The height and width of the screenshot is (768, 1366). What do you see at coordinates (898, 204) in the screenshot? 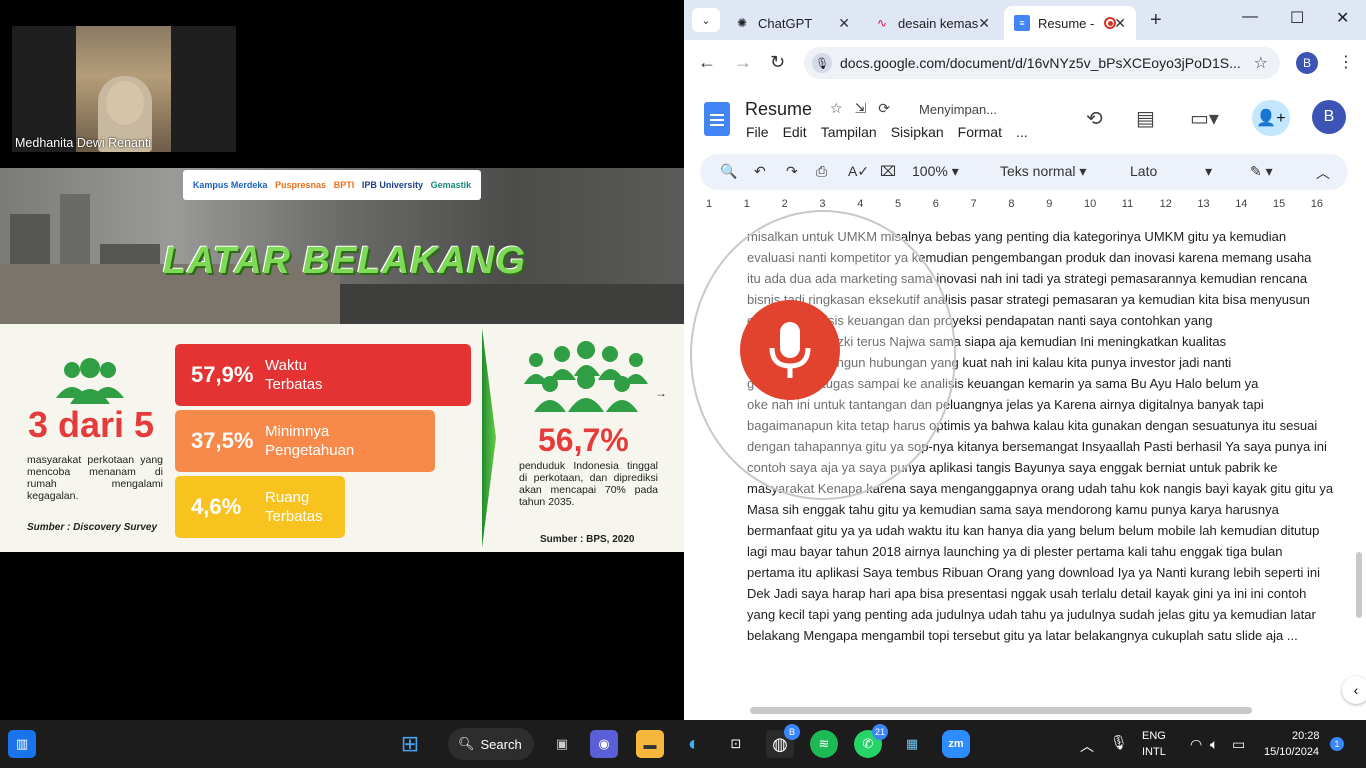
I see `ruler-tick-label: 5` at bounding box center [898, 204].